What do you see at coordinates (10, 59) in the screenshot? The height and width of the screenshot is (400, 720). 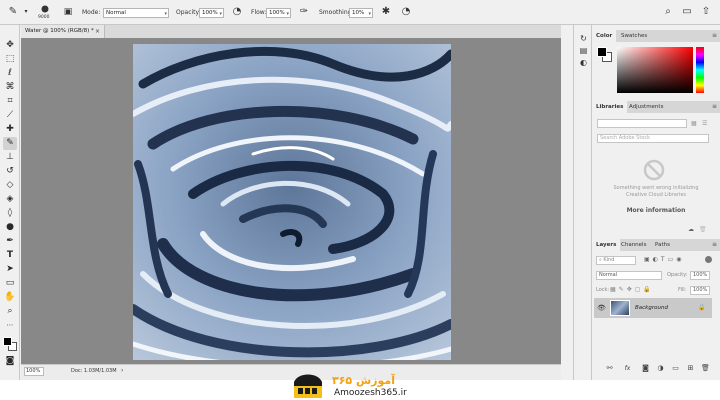 I see `marquee-tool-icon: ⬚` at bounding box center [10, 59].